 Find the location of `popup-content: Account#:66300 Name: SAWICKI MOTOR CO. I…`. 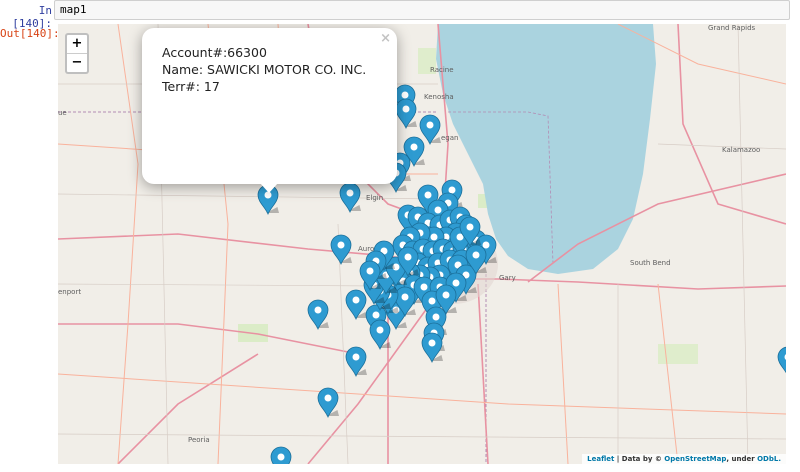

popup-content: Account#:66300 Name: SAWICKI MOTOR CO. I… is located at coordinates (264, 69).